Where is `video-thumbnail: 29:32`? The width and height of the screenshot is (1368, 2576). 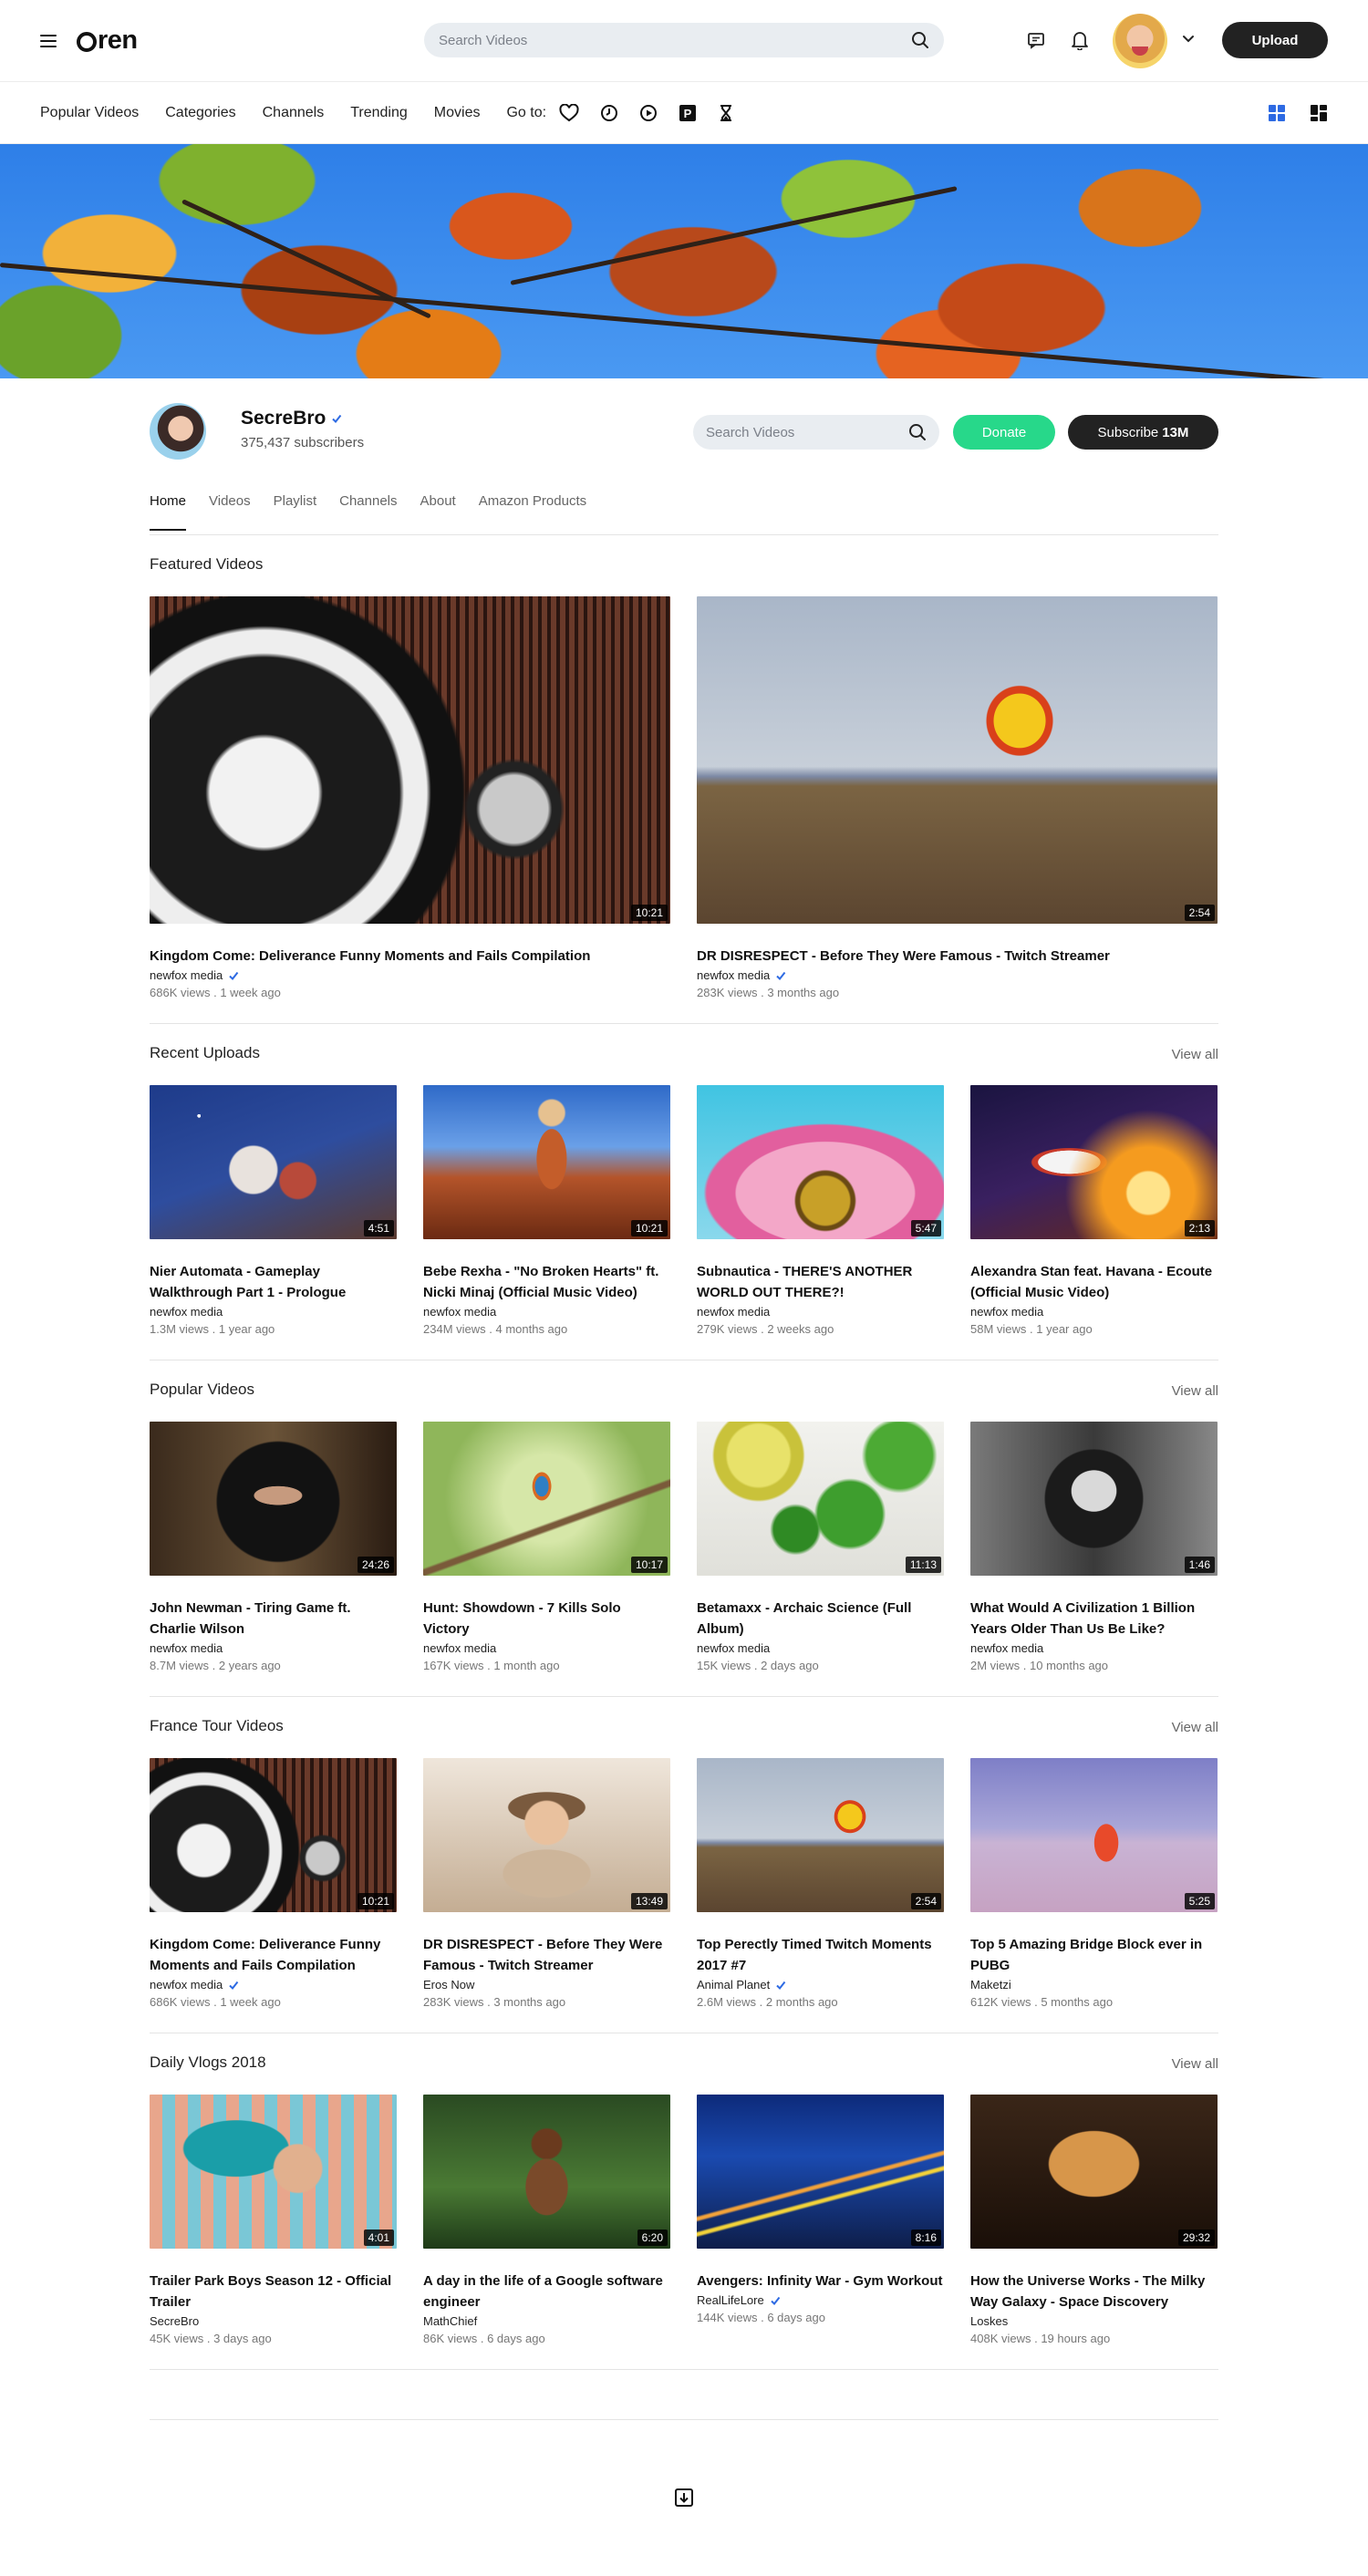
video-thumbnail: 29:32 is located at coordinates (1094, 2172).